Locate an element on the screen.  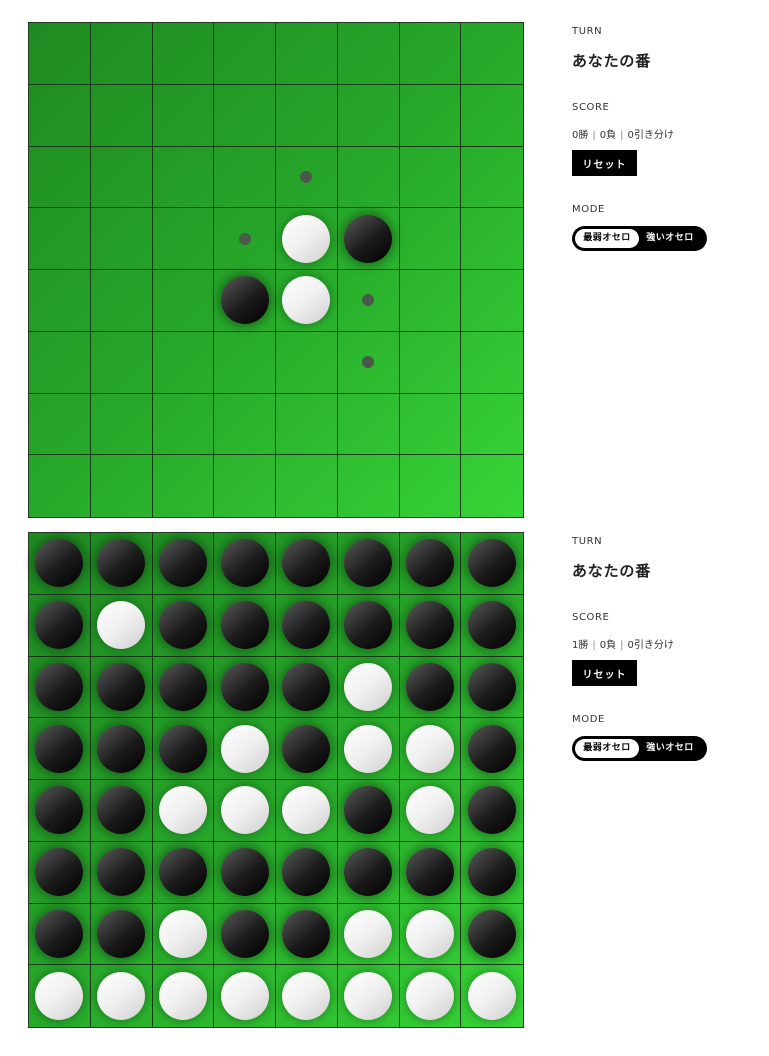
mode-option-strong: 強いオセロ is located at coordinates (670, 748).